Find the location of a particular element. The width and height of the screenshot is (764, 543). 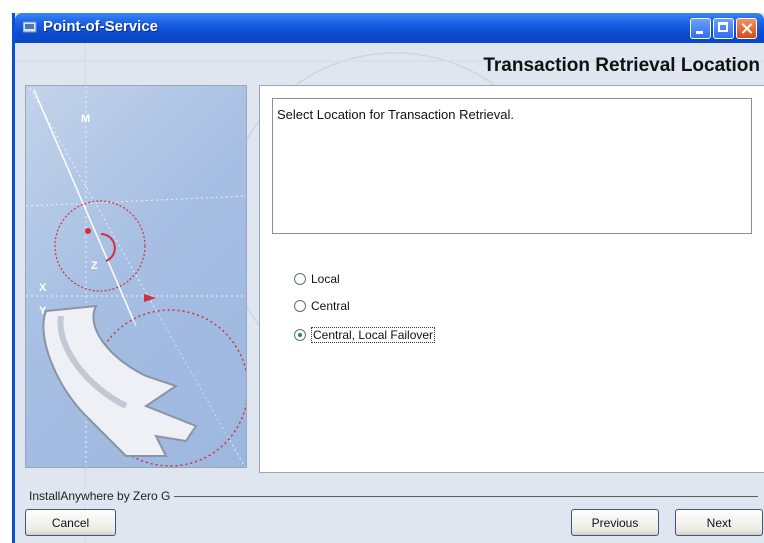

app-icon is located at coordinates (30, 27).